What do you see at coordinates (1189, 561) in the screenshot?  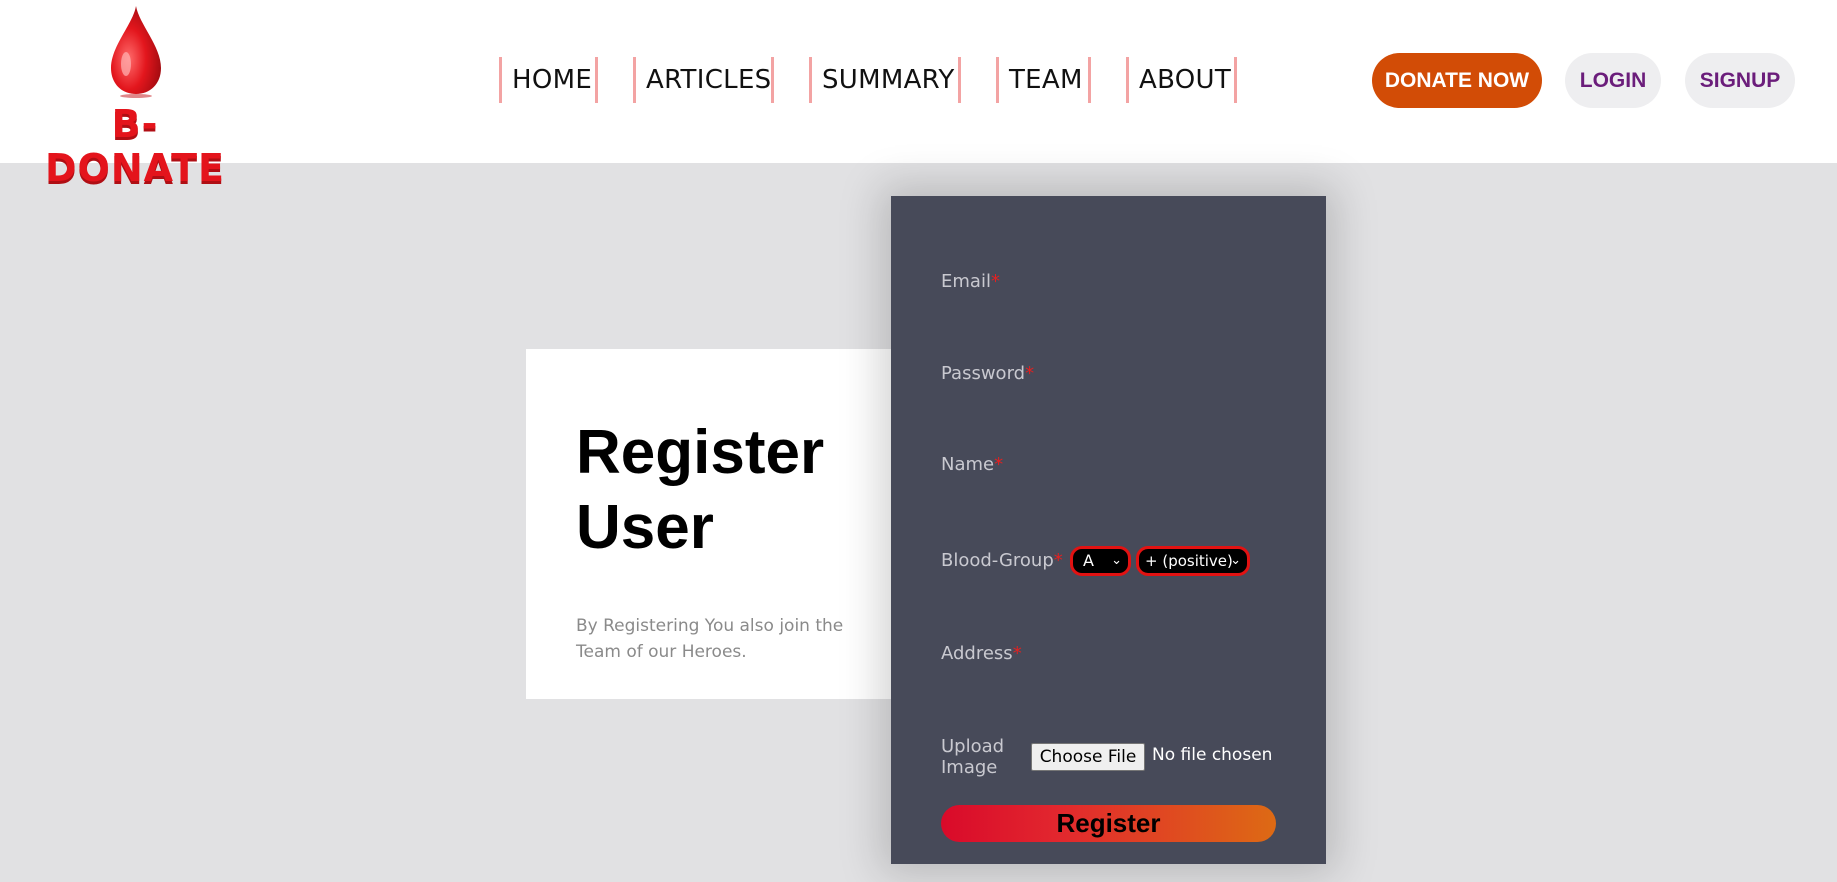 I see `rh-factor-value: + (positive)` at bounding box center [1189, 561].